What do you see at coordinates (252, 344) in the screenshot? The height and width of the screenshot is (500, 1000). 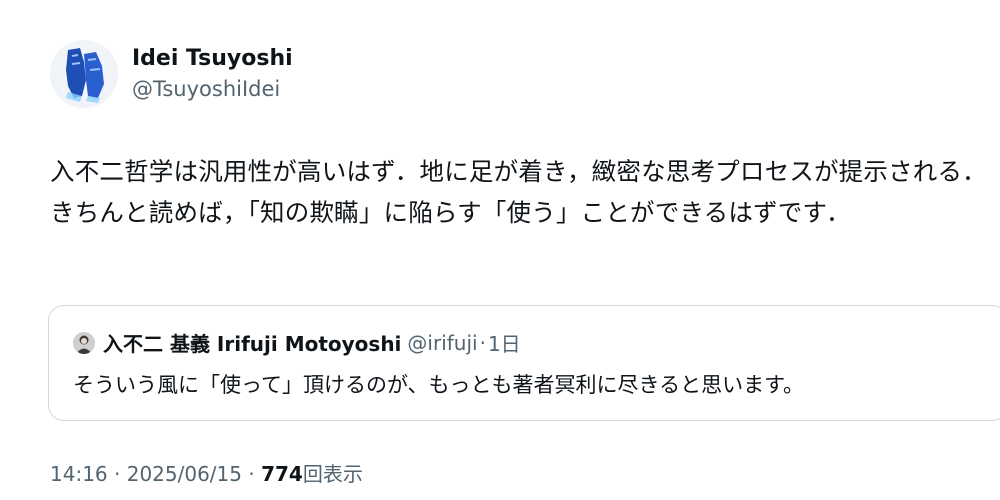 I see `quoted-author-name: 入不二 基義 Irifuji Motoyoshi` at bounding box center [252, 344].